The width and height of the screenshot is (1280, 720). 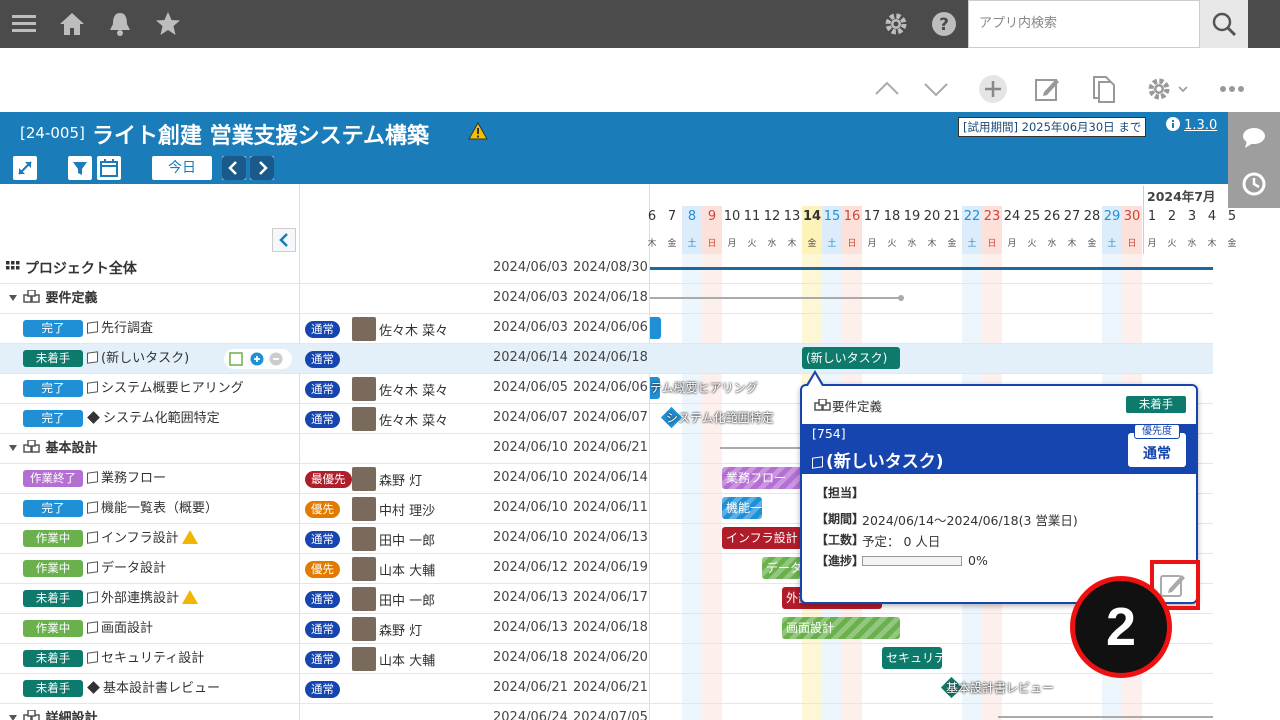 I want to click on star-icon, so click(x=168, y=24).